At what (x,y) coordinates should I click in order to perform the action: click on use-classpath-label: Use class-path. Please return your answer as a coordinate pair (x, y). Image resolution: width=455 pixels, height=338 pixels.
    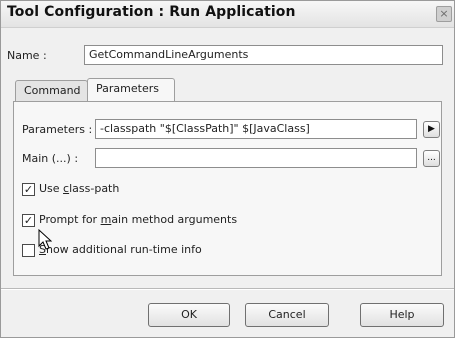
    Looking at the image, I should click on (79, 188).